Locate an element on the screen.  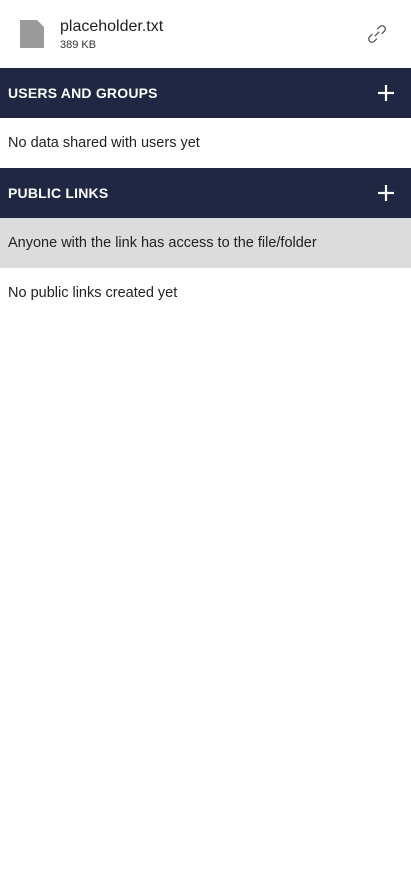
file-icon is located at coordinates (32, 34).